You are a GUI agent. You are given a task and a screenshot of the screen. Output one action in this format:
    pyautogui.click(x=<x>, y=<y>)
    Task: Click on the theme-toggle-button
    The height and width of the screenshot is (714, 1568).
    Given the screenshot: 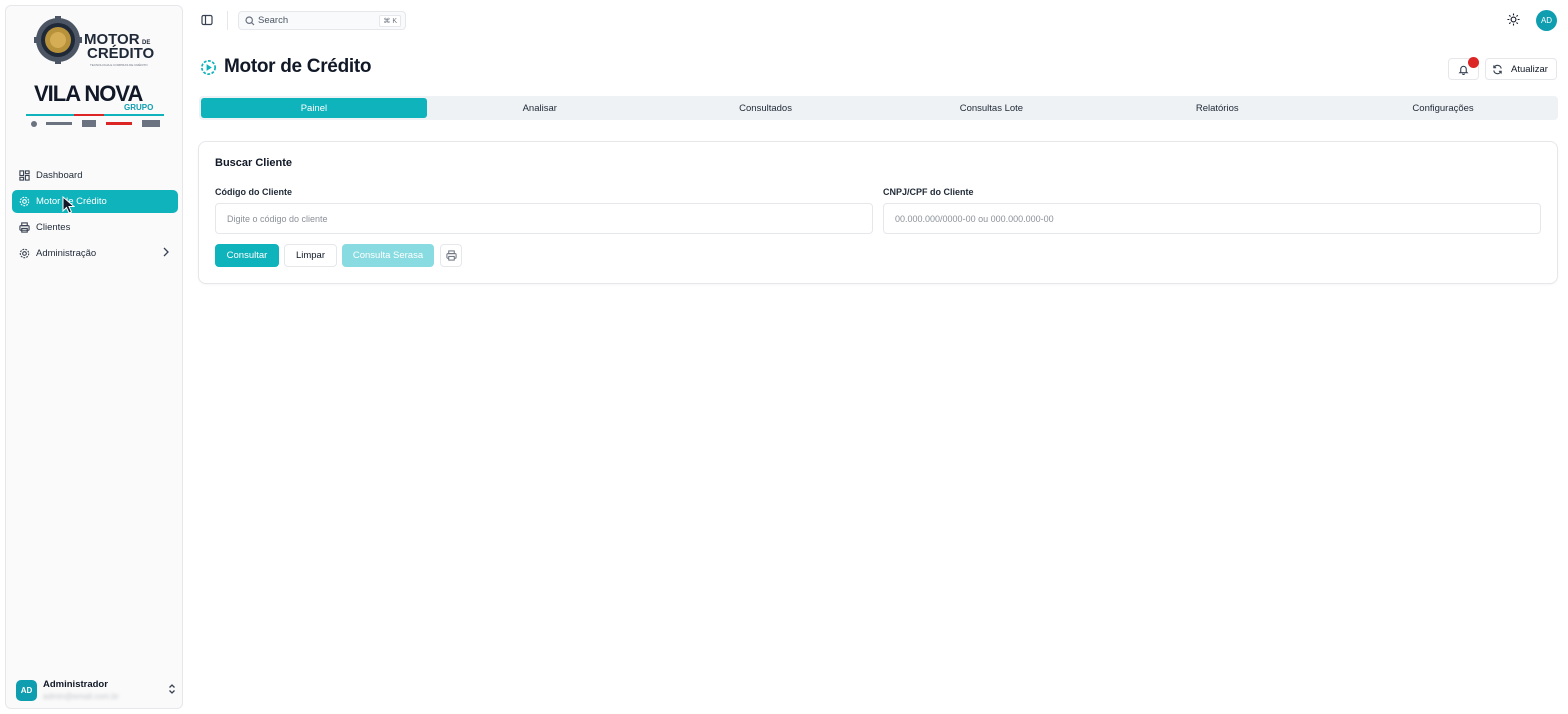 What is the action you would take?
    pyautogui.click(x=1513, y=21)
    